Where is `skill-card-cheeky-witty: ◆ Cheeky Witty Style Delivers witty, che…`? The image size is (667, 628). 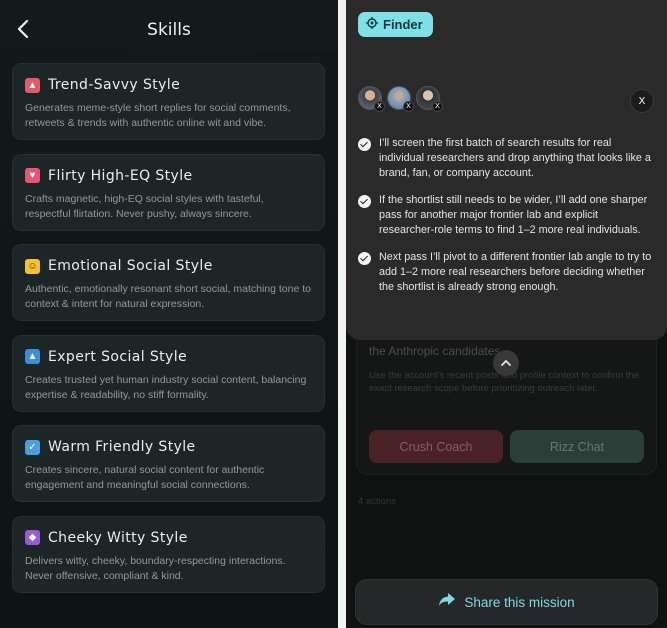
skill-card-cheeky-witty: ◆ Cheeky Witty Style Delivers witty, che… is located at coordinates (168, 554).